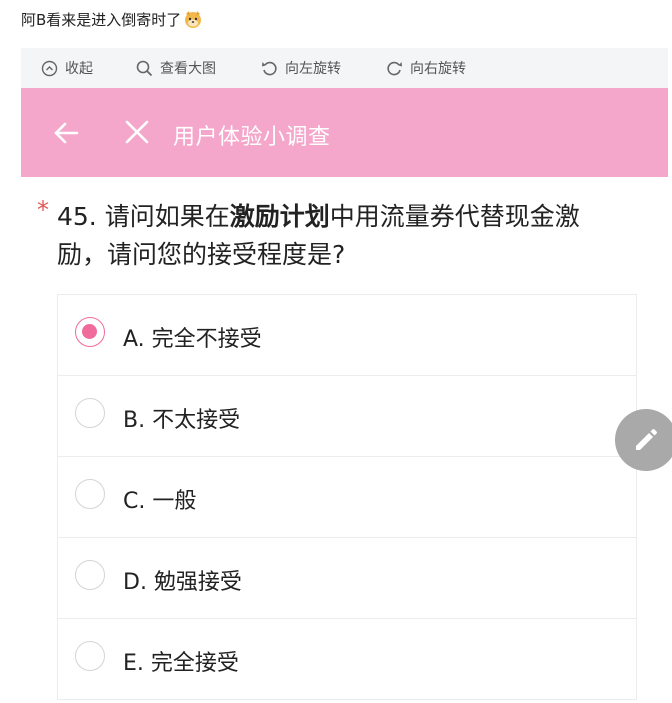 This screenshot has height=703, width=672. I want to click on rotate-left-button: 向左旋转, so click(301, 68).